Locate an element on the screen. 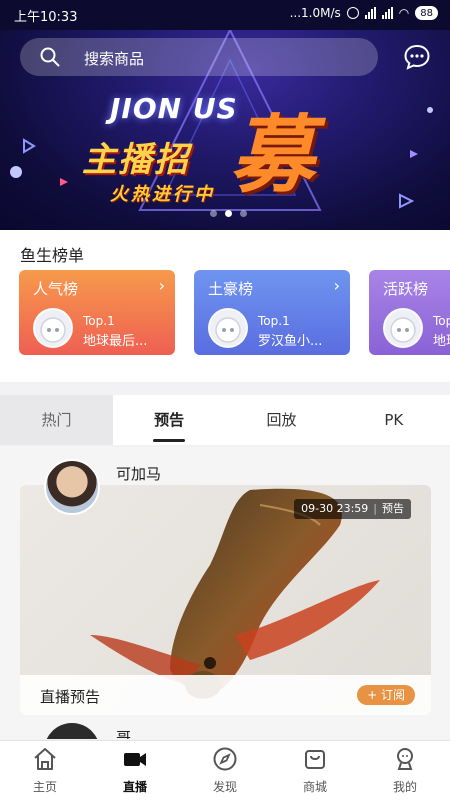 This screenshot has height=800, width=450. schedule-type: 预告 is located at coordinates (393, 508).